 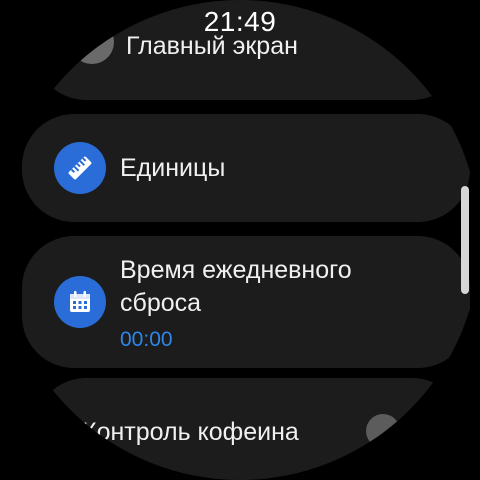 I want to click on setting-daily-reset-value: 00:00, so click(x=146, y=339).